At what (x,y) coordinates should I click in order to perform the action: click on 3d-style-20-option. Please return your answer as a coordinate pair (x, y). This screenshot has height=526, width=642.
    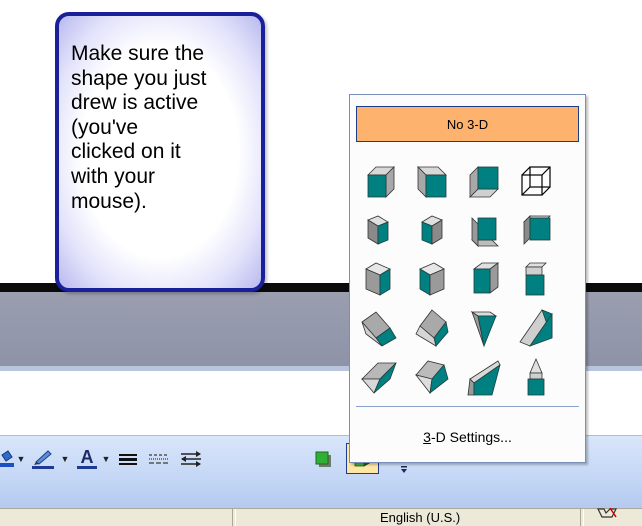
    Looking at the image, I should click on (536, 377).